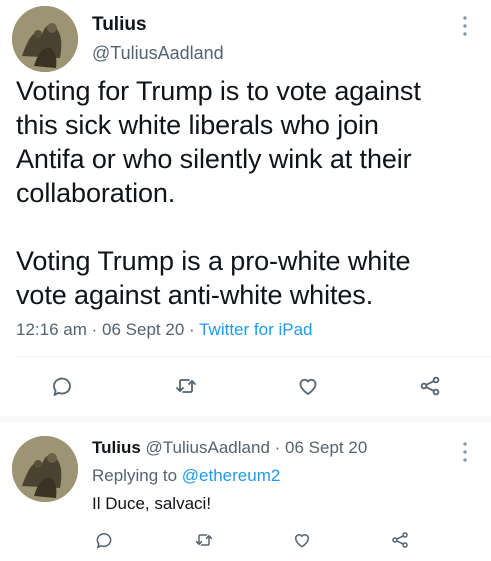 The width and height of the screenshot is (491, 561). What do you see at coordinates (143, 329) in the screenshot?
I see `tweet-date: 06 Sept 20` at bounding box center [143, 329].